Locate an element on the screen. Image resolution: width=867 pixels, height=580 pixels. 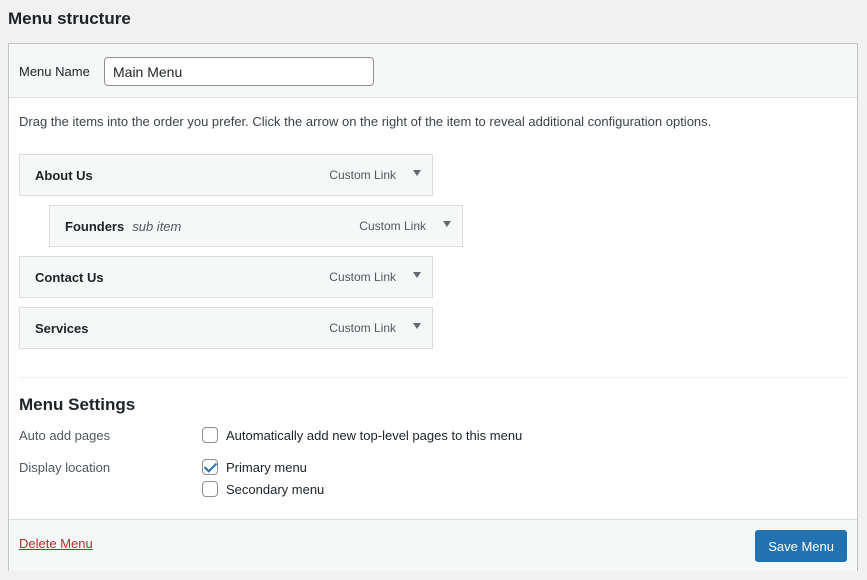
menu-item-title: About Us is located at coordinates (64, 175).